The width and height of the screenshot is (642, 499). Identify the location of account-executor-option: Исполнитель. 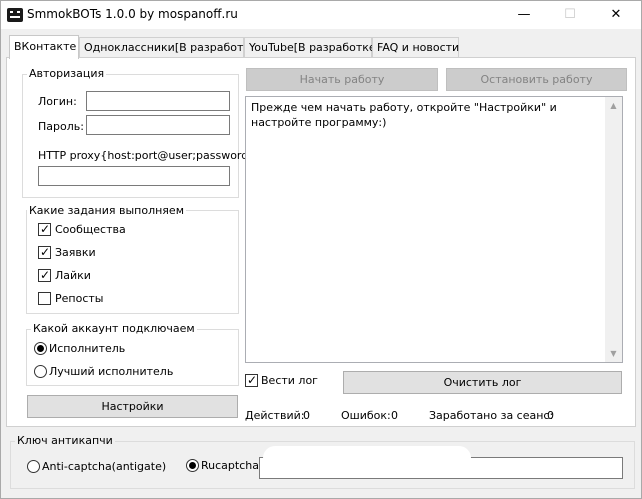
(109, 350).